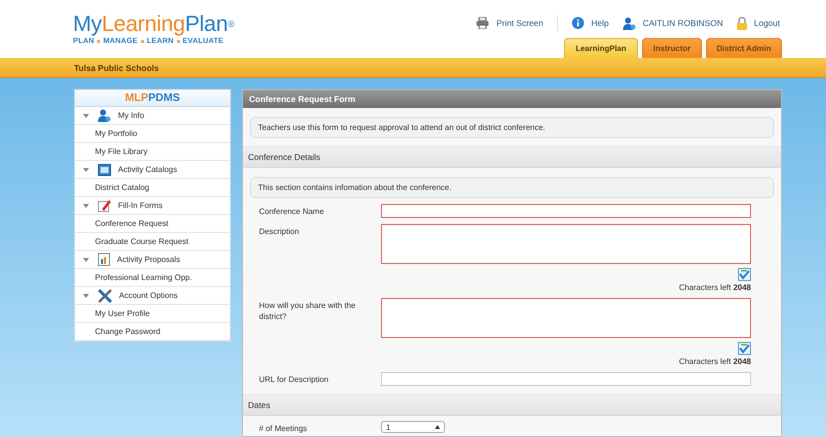 This screenshot has height=437, width=826. What do you see at coordinates (152, 224) in the screenshot?
I see `sidebar-item: Conference Request` at bounding box center [152, 224].